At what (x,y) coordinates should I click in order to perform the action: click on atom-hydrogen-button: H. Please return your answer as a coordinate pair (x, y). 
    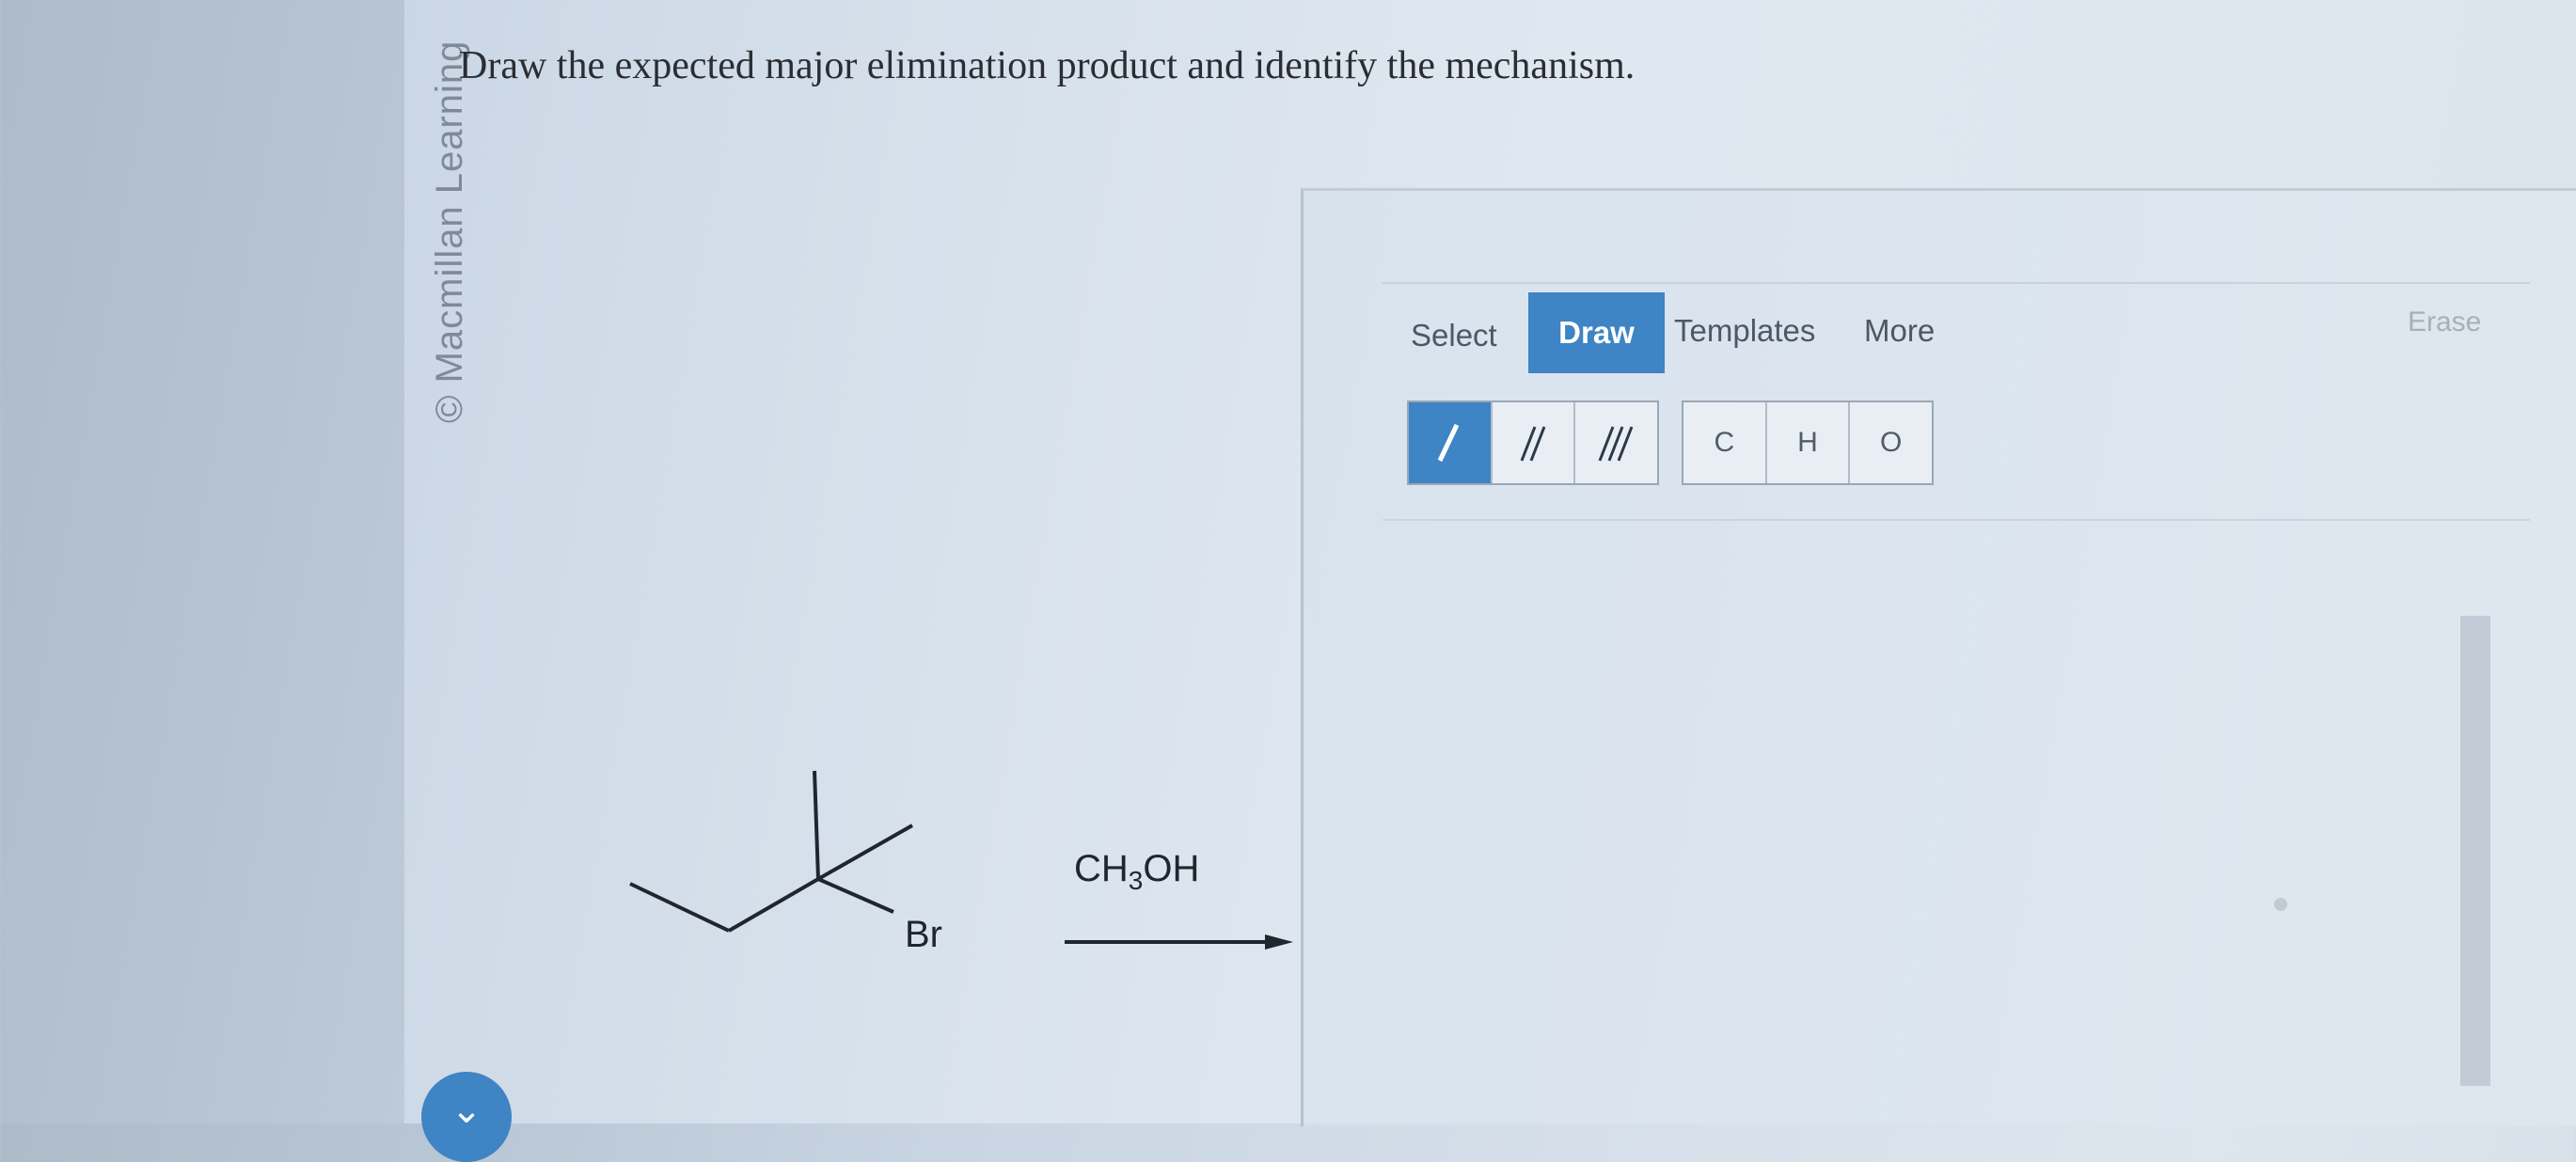
    Looking at the image, I should click on (1808, 442).